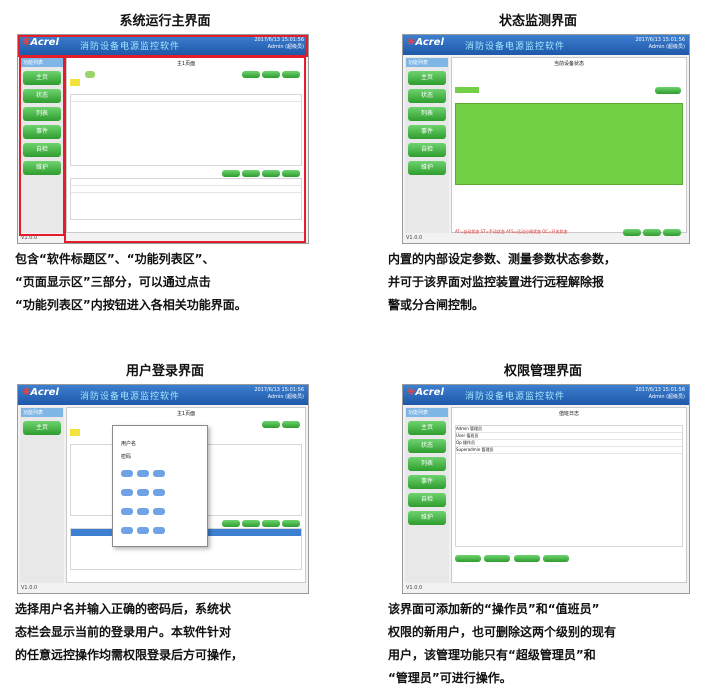 Image resolution: width=703 pixels, height=700 pixels. What do you see at coordinates (569, 232) in the screenshot?
I see `status-legend: AT=自动状态 ST=手动状态 AFS=远动分闸状态 OC=开关状态` at bounding box center [569, 232].